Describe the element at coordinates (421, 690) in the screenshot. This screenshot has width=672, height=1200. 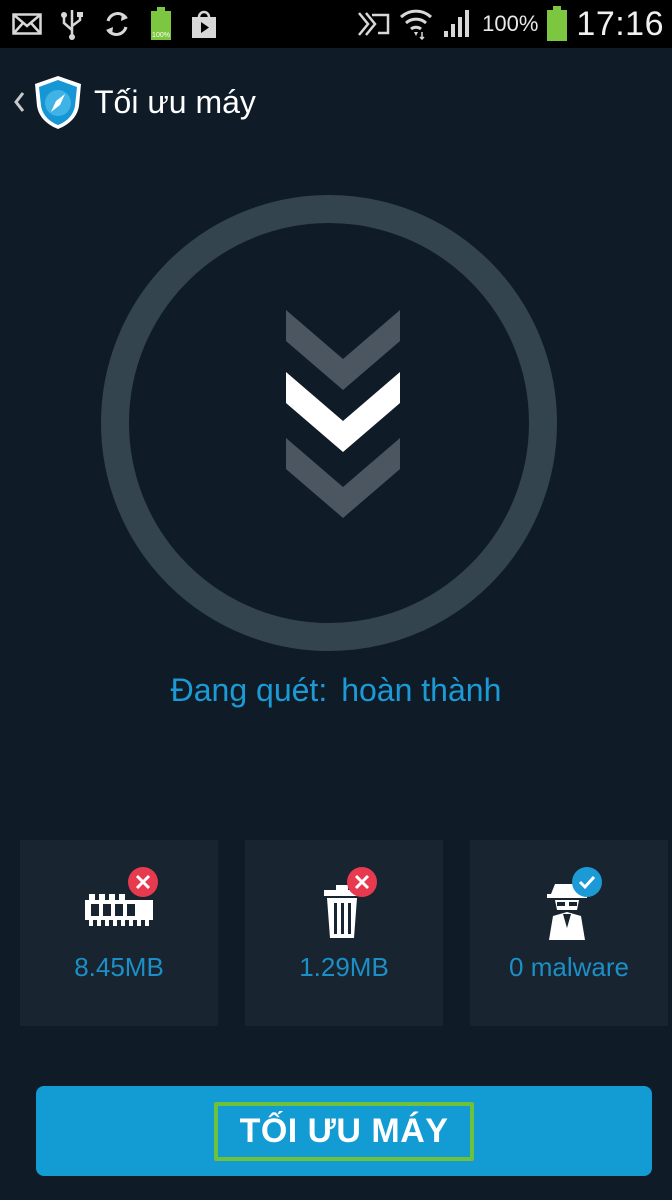
I see `scan-status-result: hoàn thành` at that location.